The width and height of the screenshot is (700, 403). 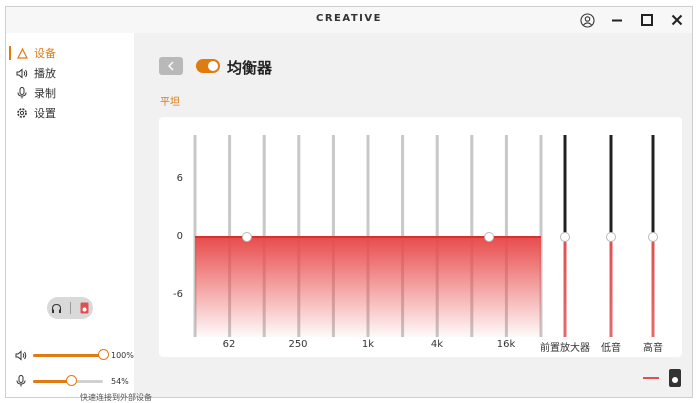 I want to click on toggle-divider, so click(x=71, y=308).